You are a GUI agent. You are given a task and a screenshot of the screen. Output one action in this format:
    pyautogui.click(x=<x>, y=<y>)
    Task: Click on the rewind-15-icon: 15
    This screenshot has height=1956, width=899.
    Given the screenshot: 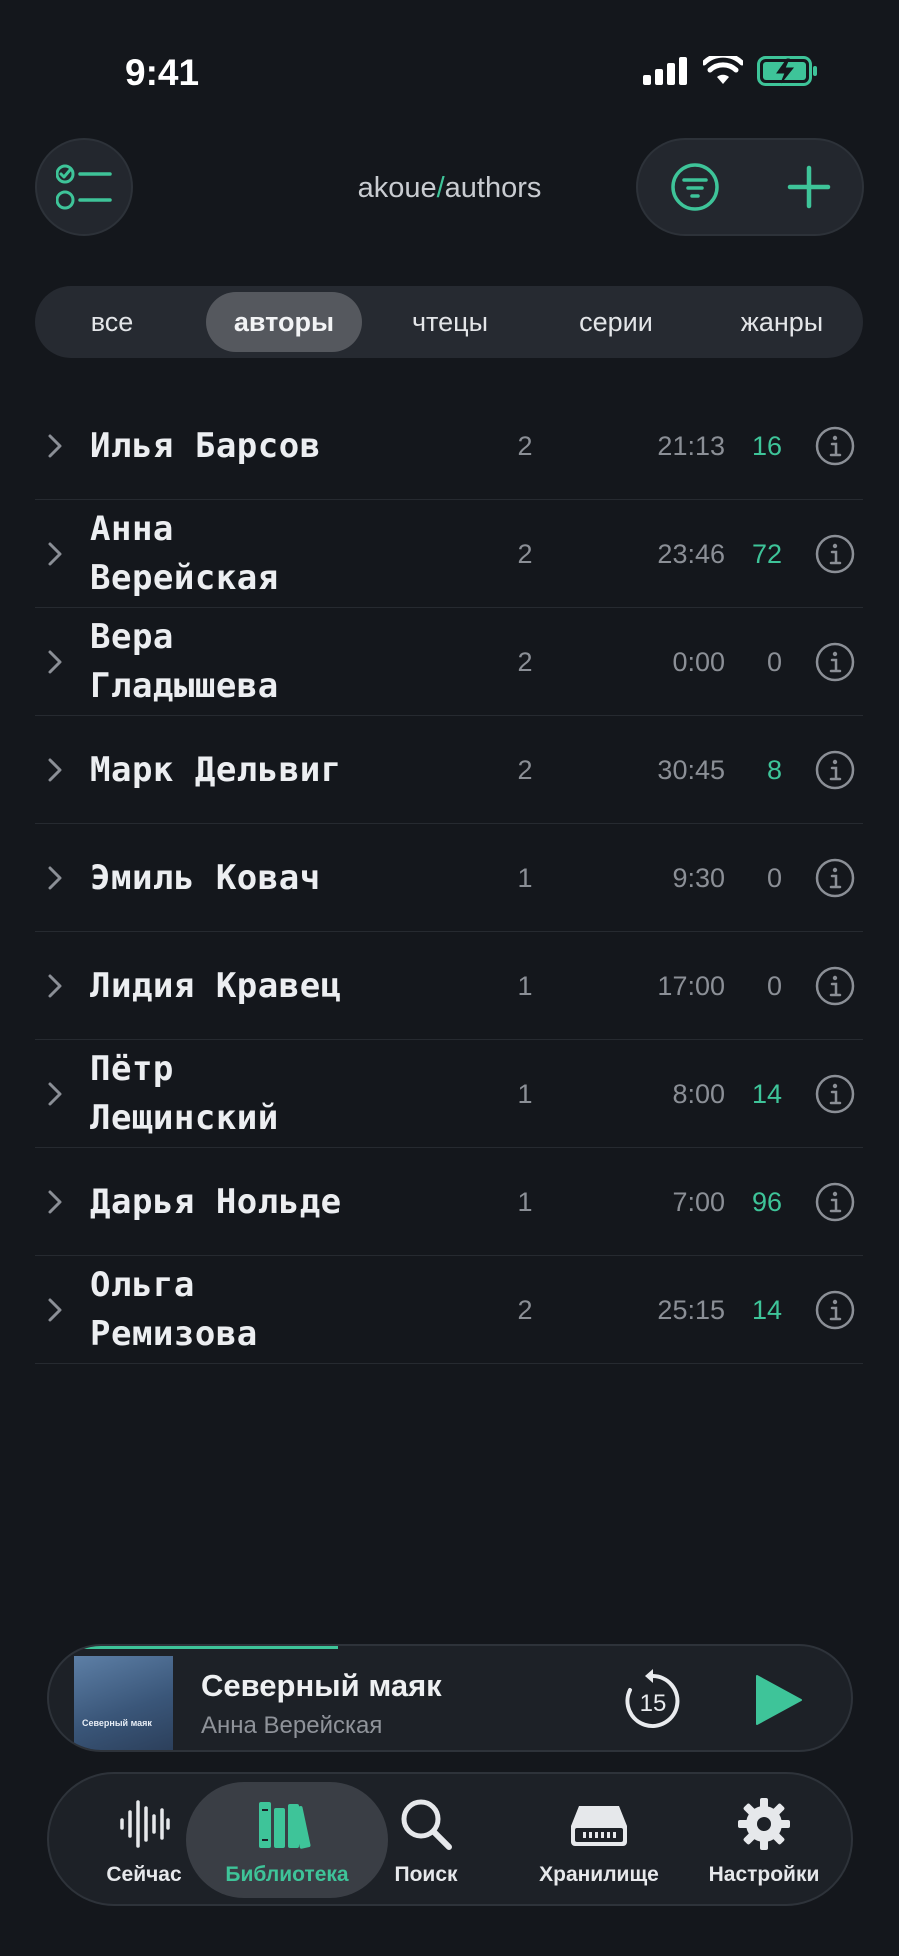 What is the action you would take?
    pyautogui.click(x=653, y=1700)
    